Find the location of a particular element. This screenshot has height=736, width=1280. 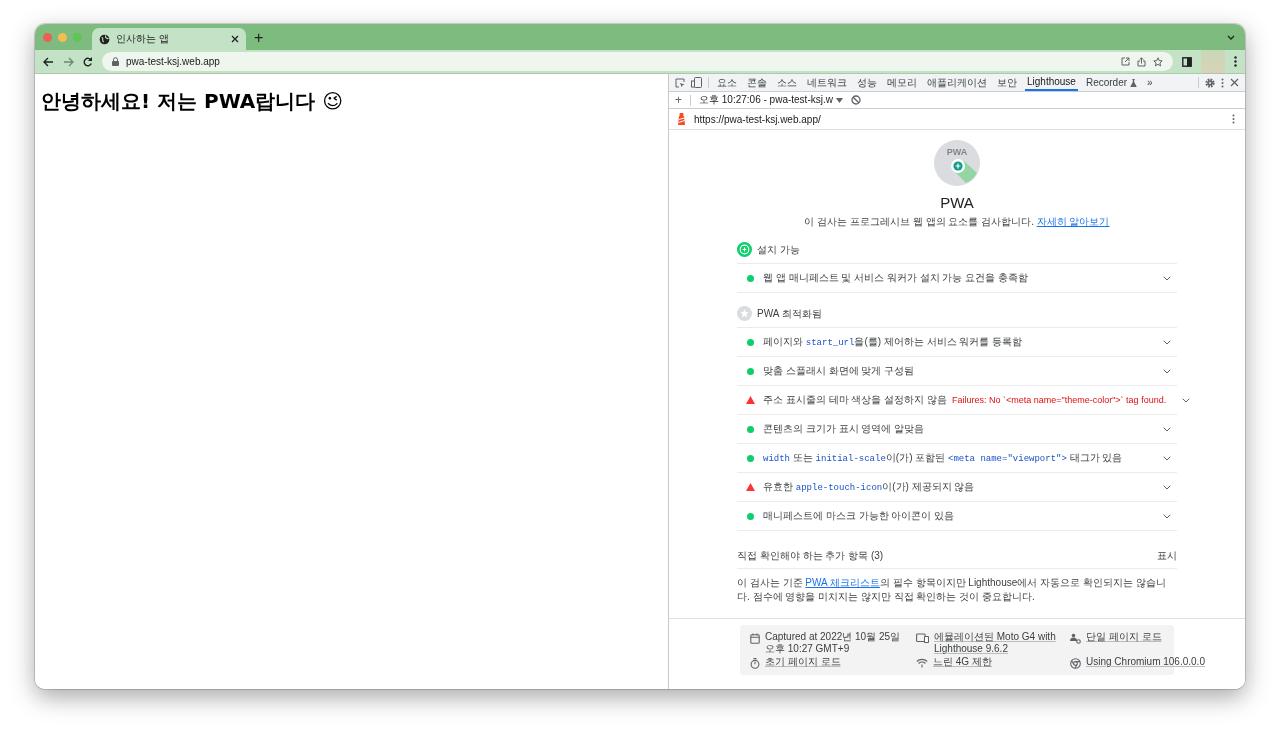

caret-icon is located at coordinates (839, 100).